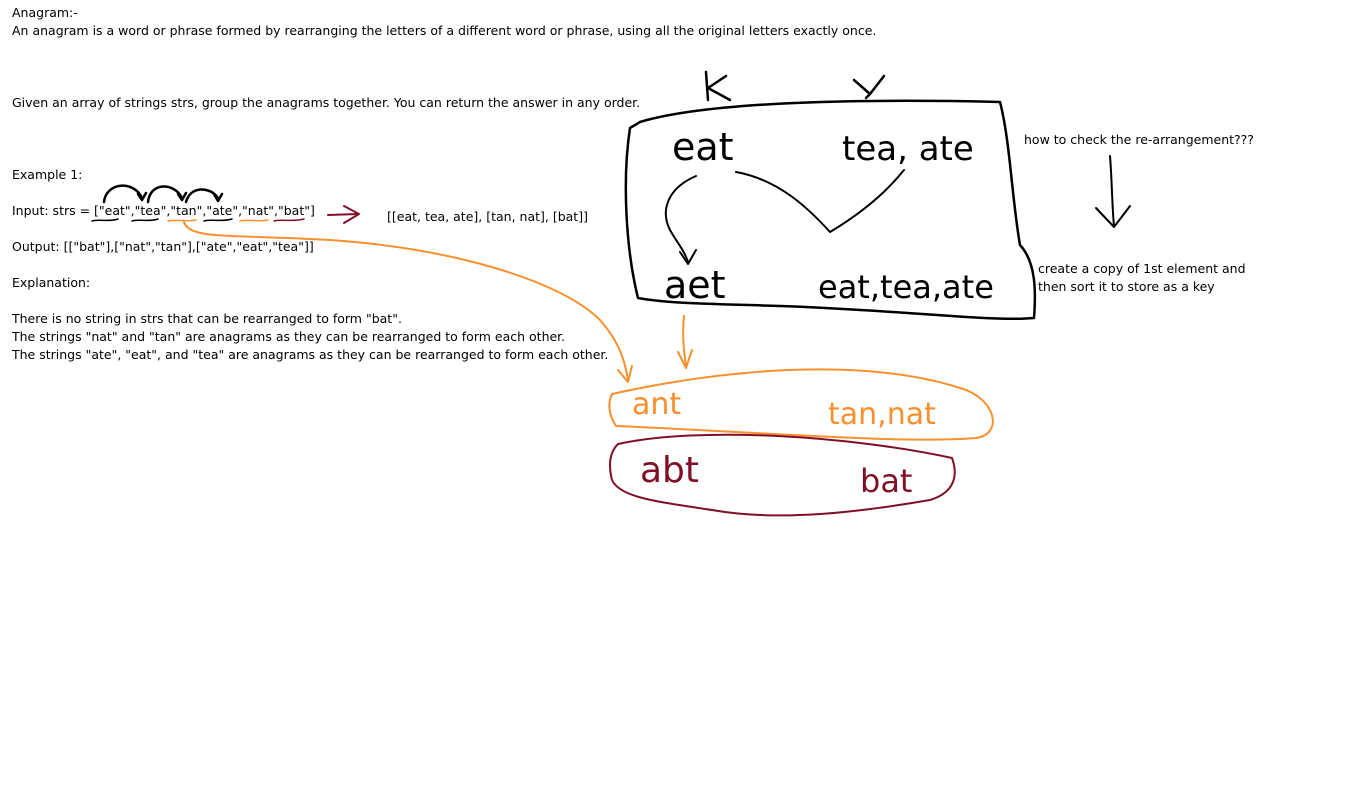  What do you see at coordinates (289, 220) in the screenshot?
I see `maroon-underline` at bounding box center [289, 220].